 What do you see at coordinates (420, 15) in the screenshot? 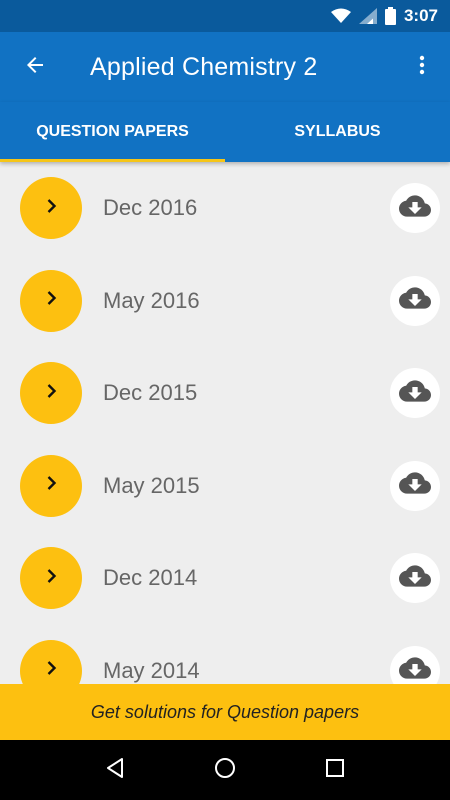
I see `status-time: 3:07` at bounding box center [420, 15].